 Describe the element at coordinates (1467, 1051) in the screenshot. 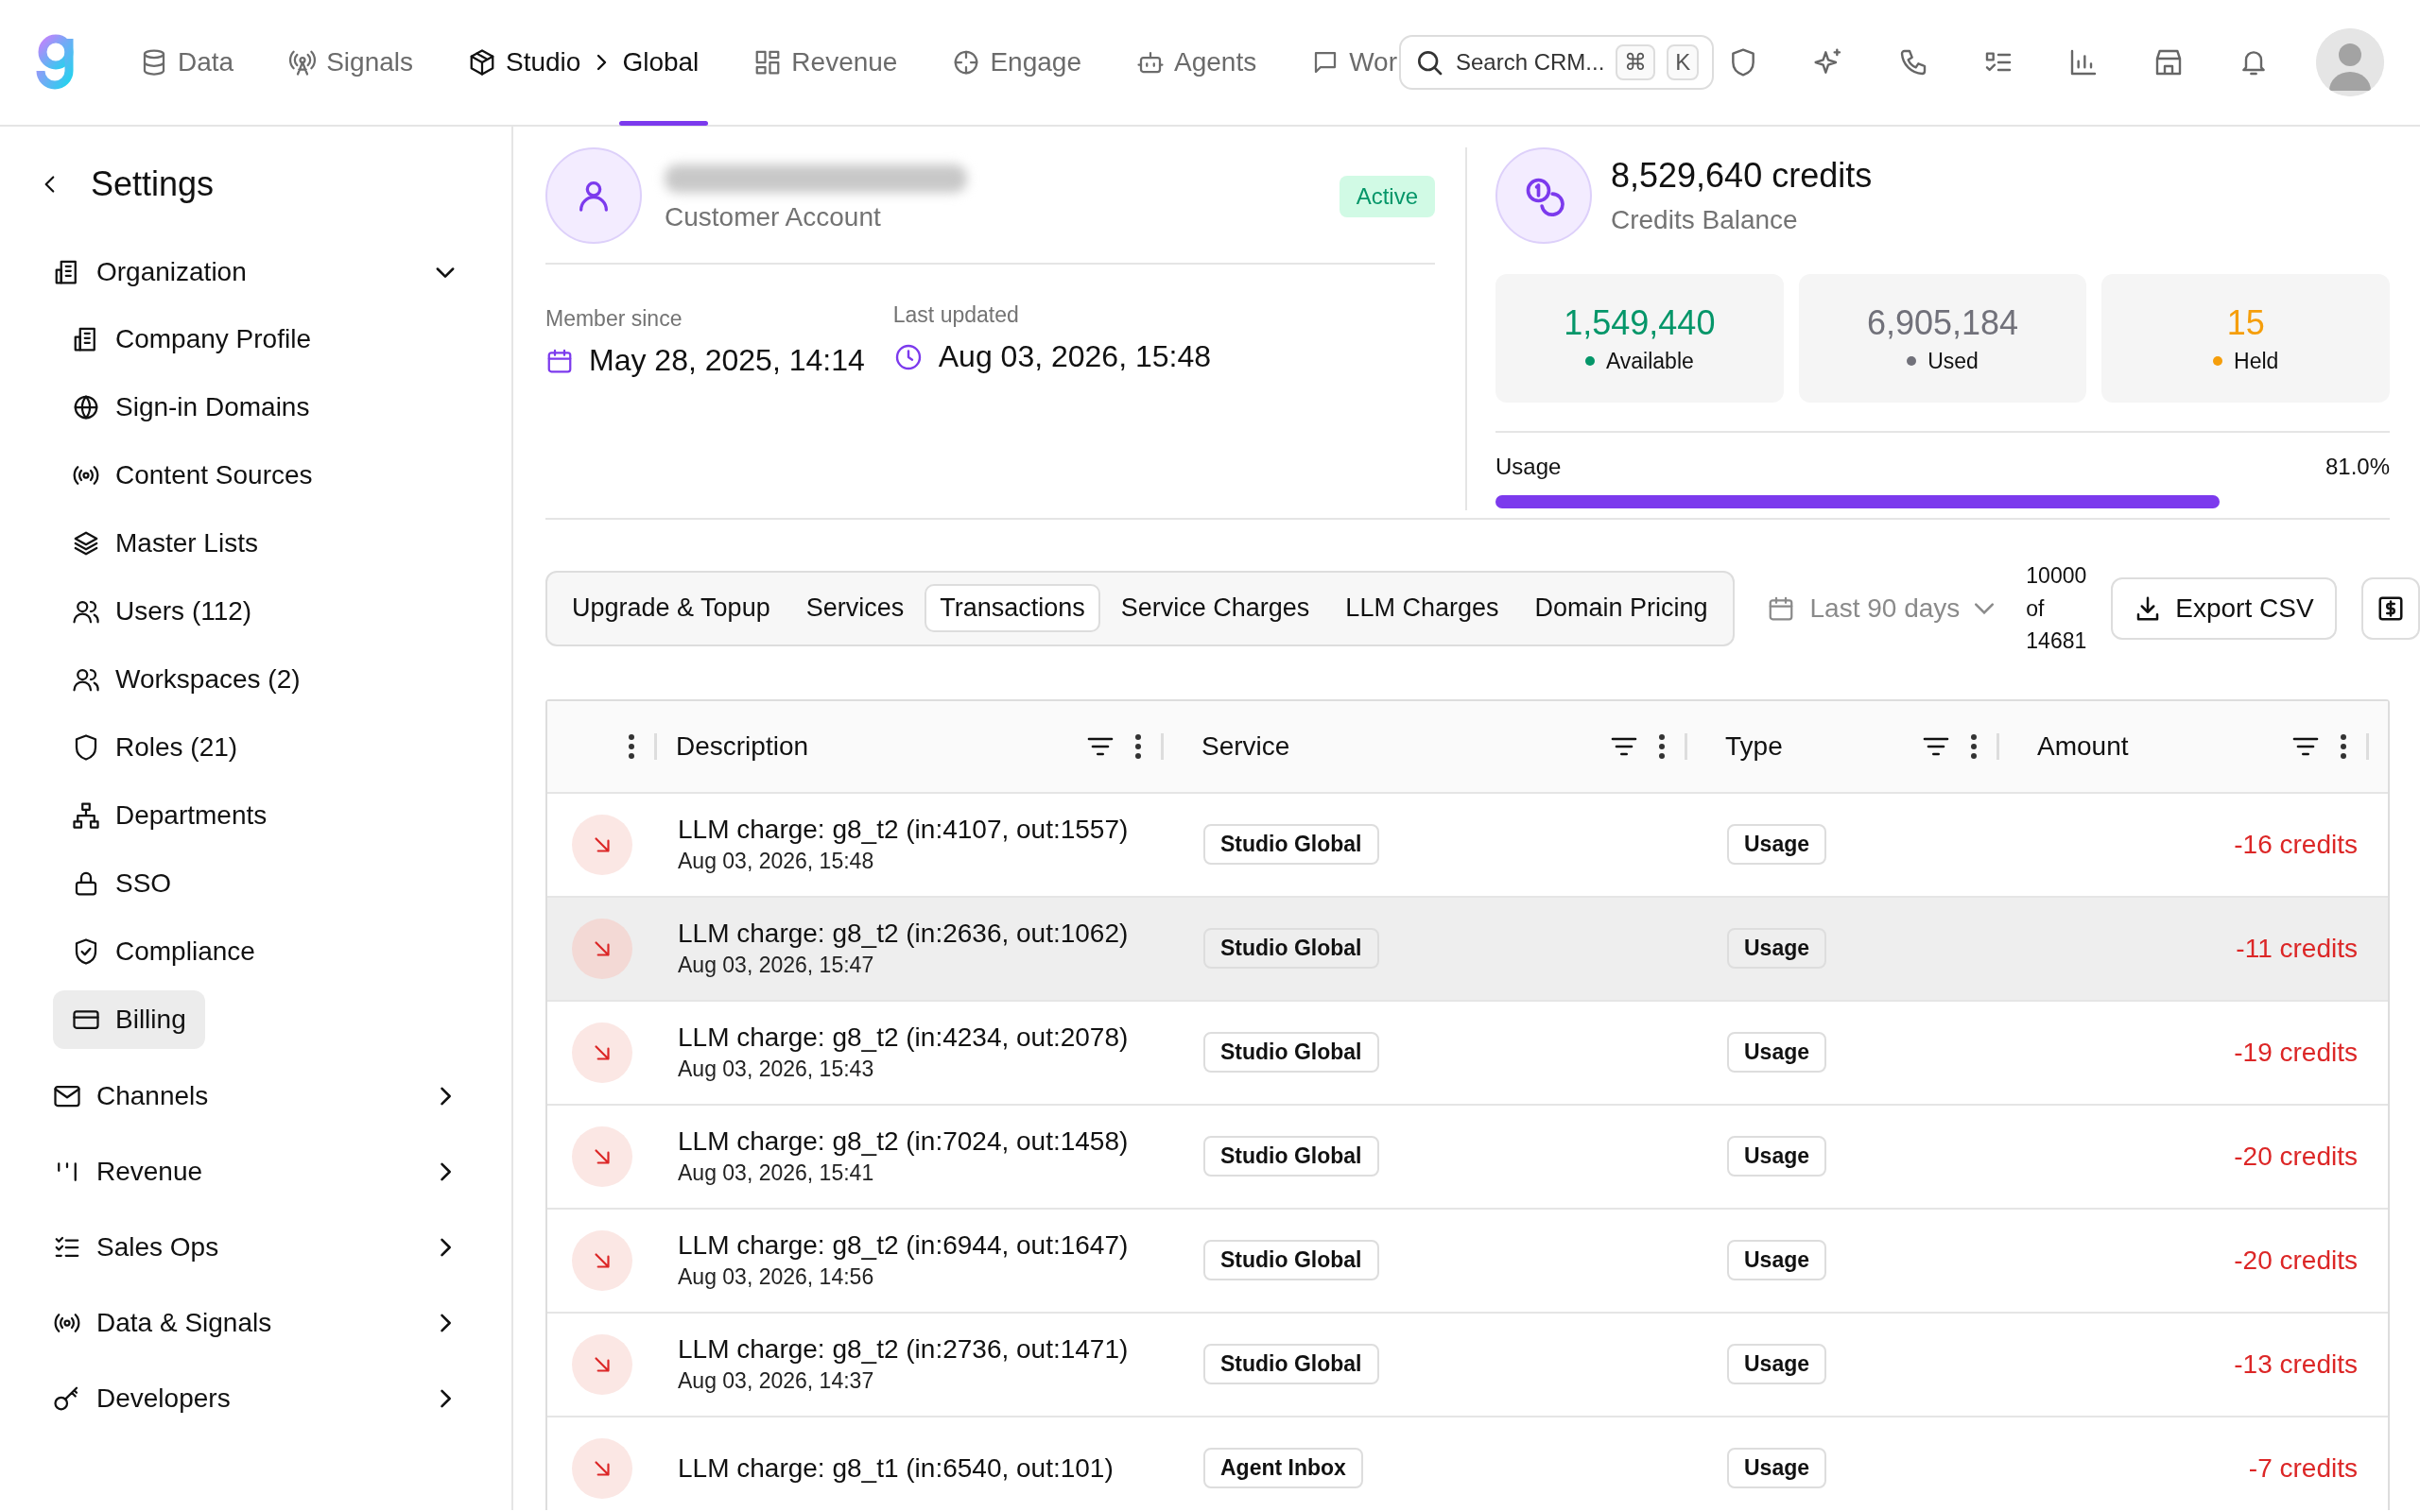

I see `table-row: LLM charge: g8_t2 (in:4234, out:2078) Aug 03, 2026, 15:43 Studio Global Usage -19 credits` at that location.